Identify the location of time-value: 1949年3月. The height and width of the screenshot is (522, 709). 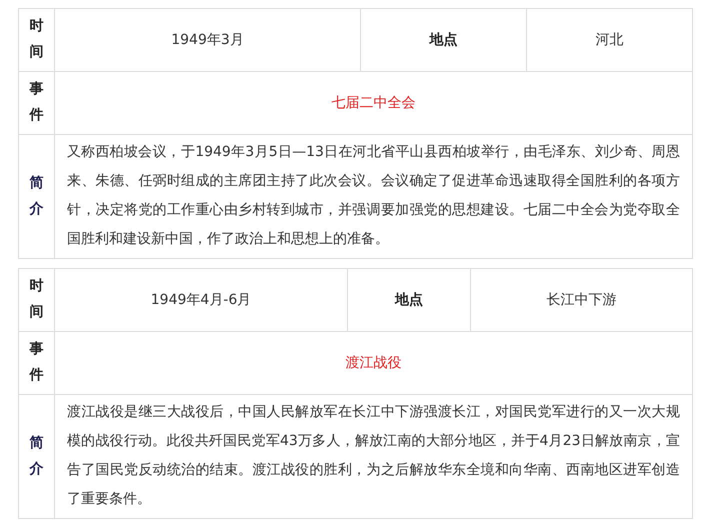
(207, 40).